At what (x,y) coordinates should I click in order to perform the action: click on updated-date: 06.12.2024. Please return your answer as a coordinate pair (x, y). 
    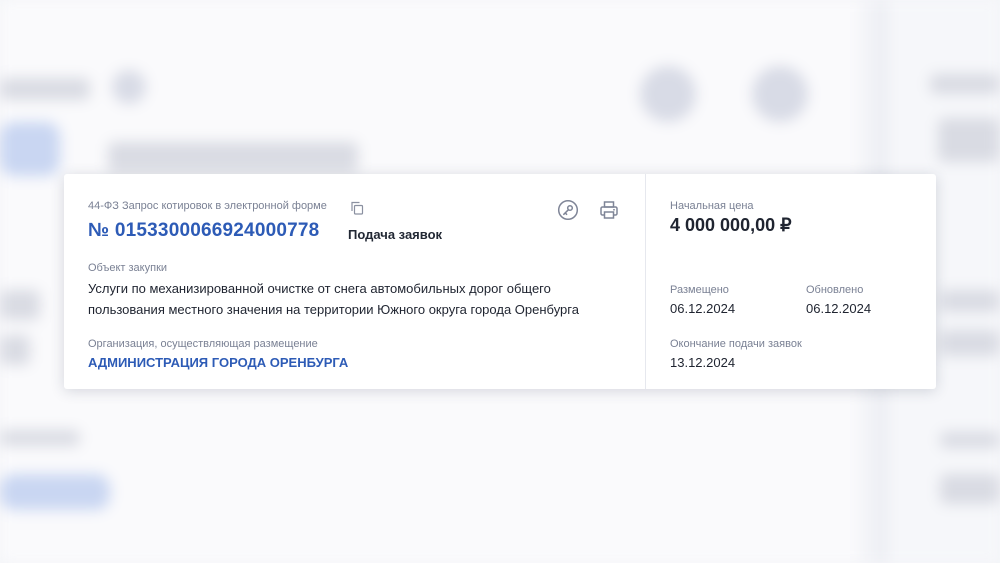
    Looking at the image, I should click on (839, 308).